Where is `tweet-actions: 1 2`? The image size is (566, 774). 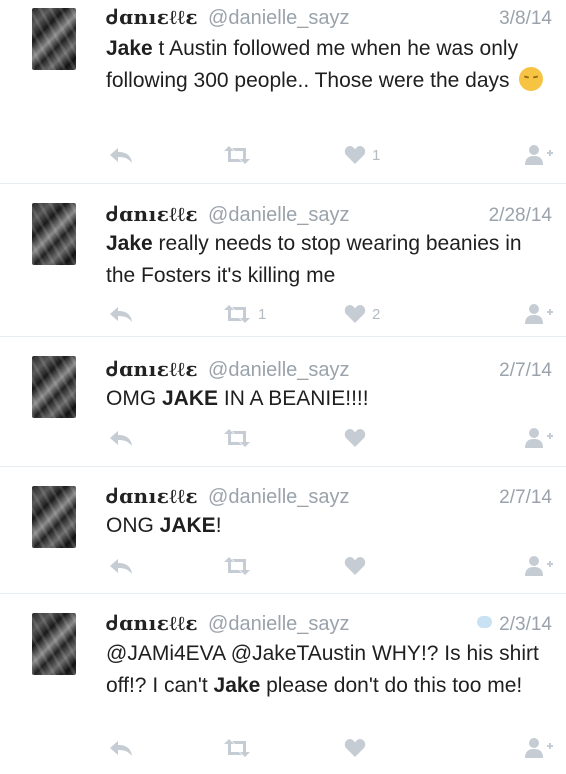 tweet-actions: 1 2 is located at coordinates (283, 314).